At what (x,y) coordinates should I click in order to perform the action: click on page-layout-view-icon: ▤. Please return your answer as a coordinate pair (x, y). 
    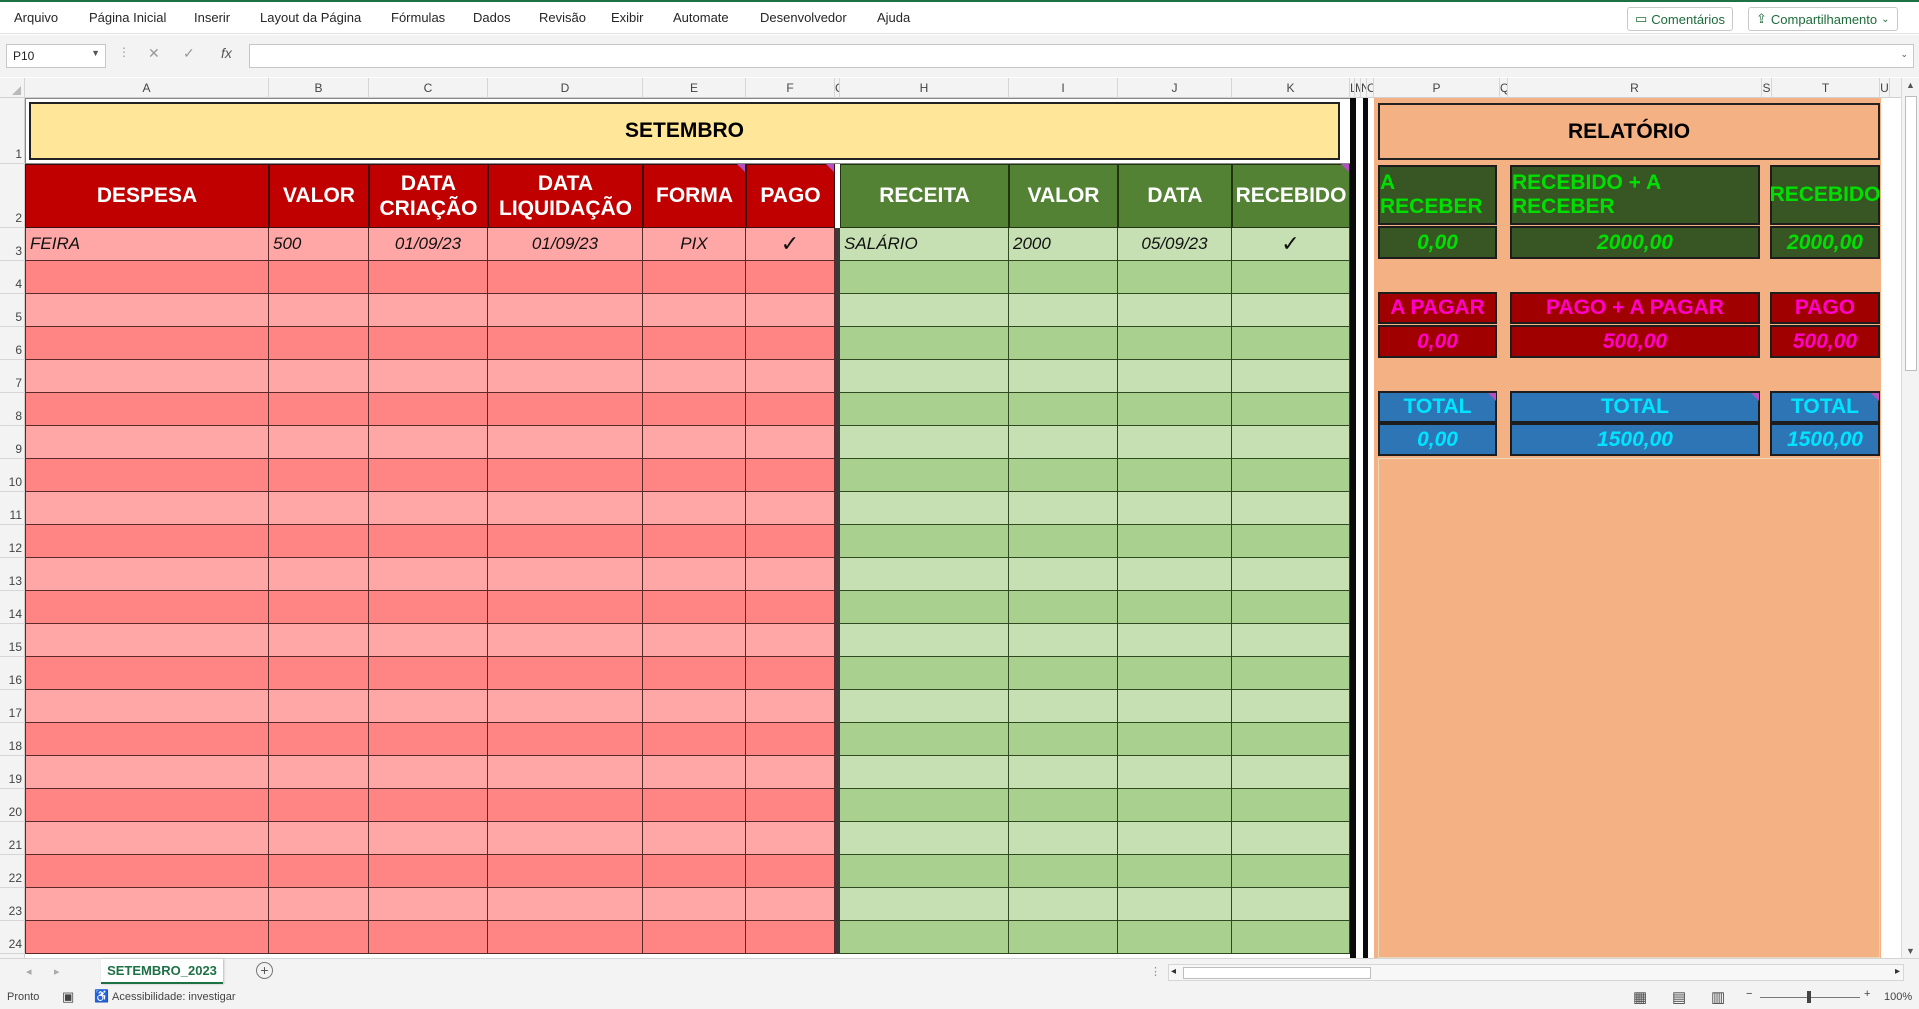
    Looking at the image, I should click on (1679, 997).